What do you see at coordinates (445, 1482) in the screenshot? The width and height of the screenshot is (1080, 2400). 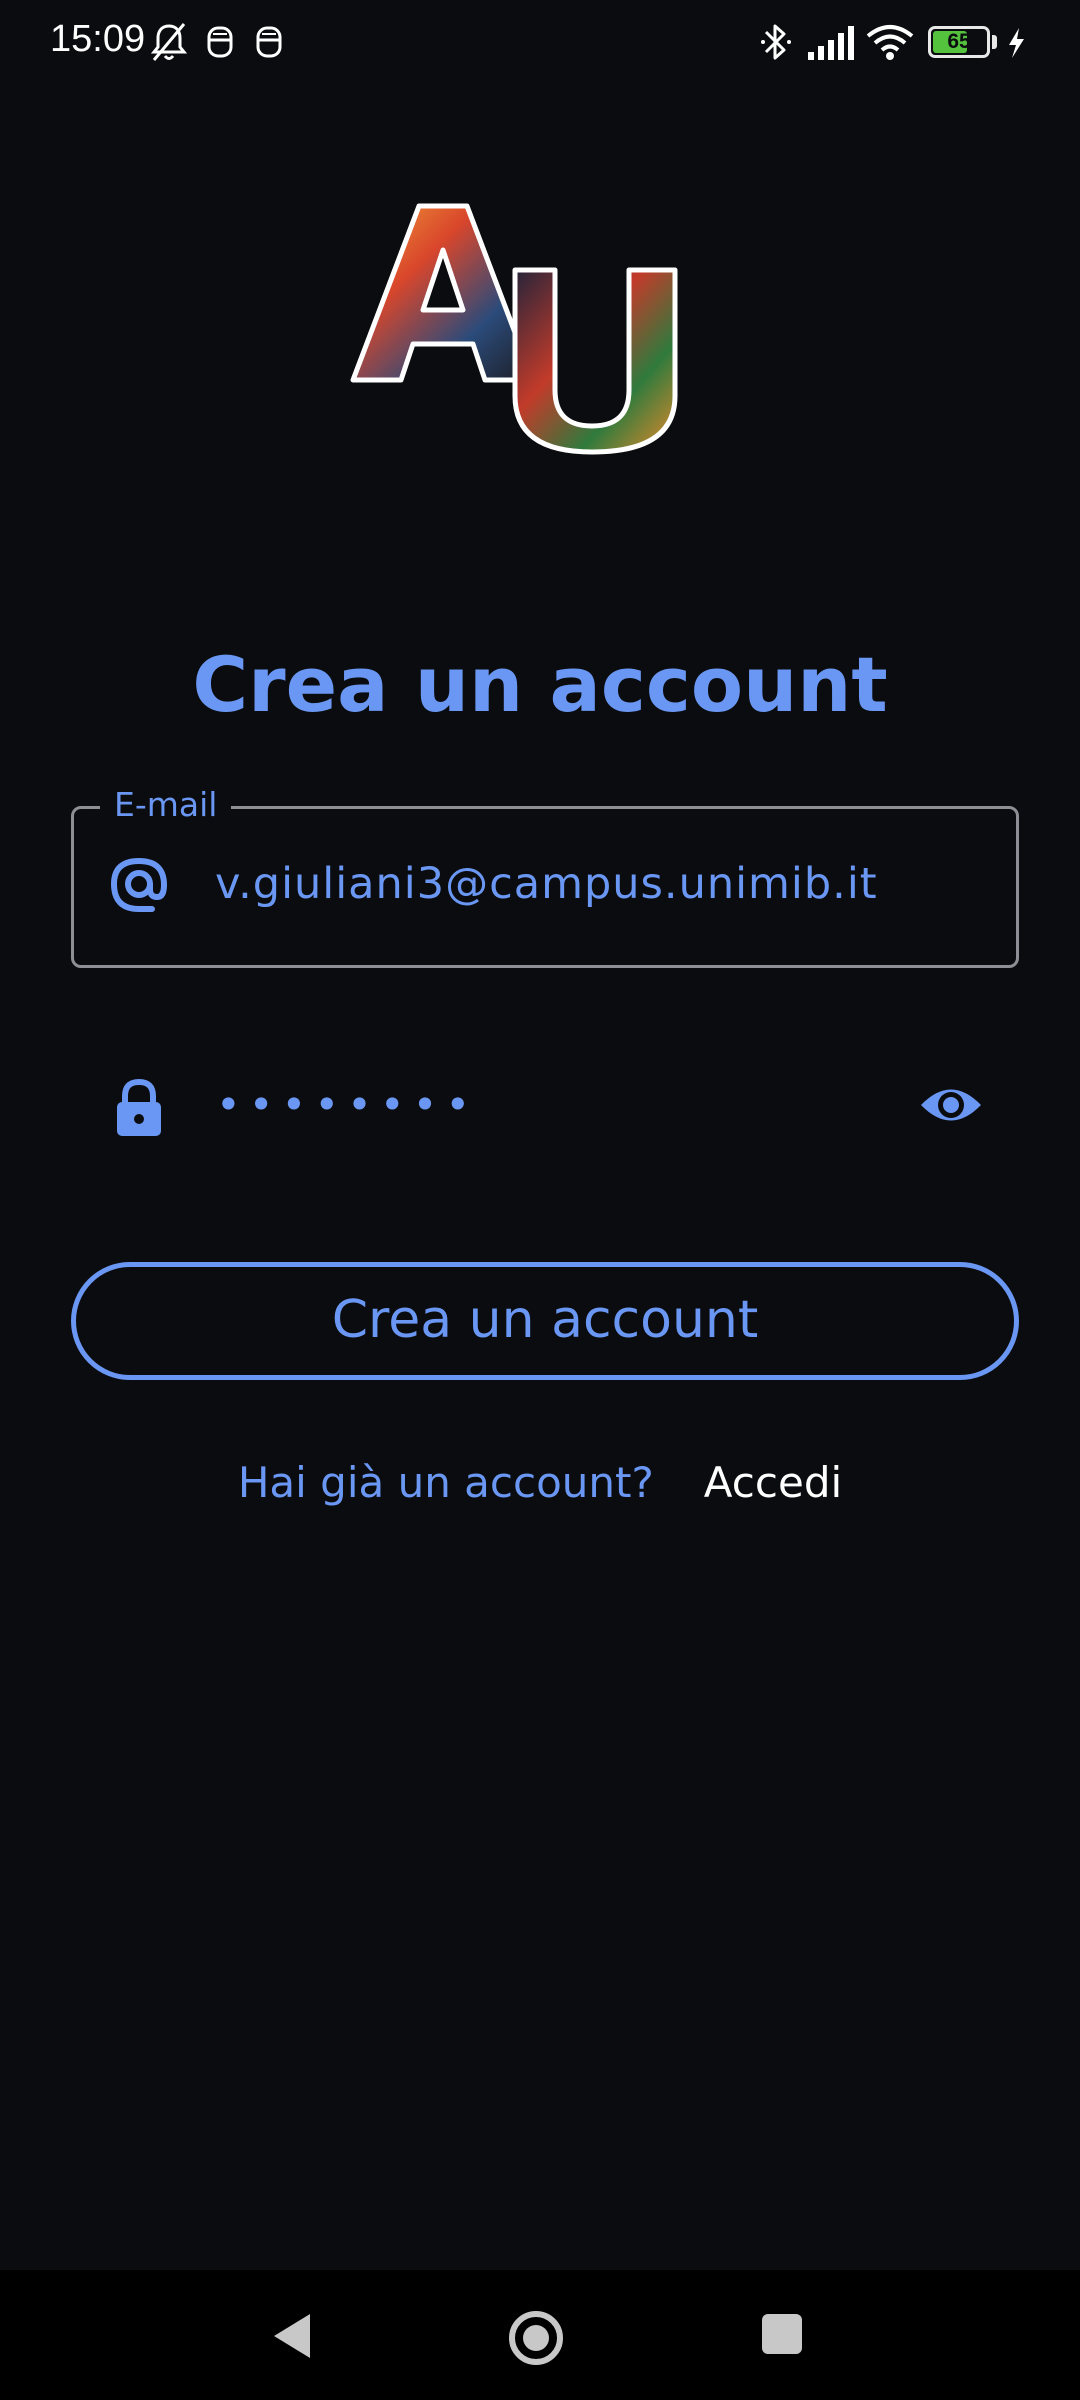 I see `login-question: Hai già un account?` at bounding box center [445, 1482].